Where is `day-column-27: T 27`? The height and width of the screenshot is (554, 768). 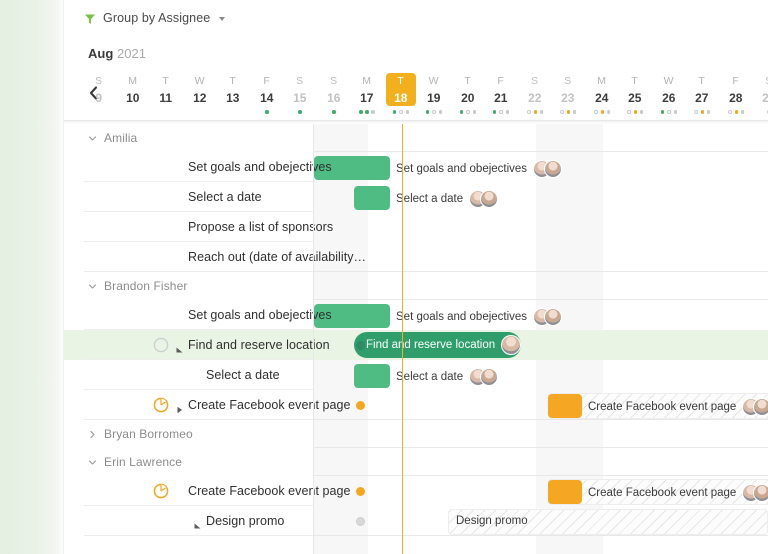
day-column-27: T 27 is located at coordinates (702, 95).